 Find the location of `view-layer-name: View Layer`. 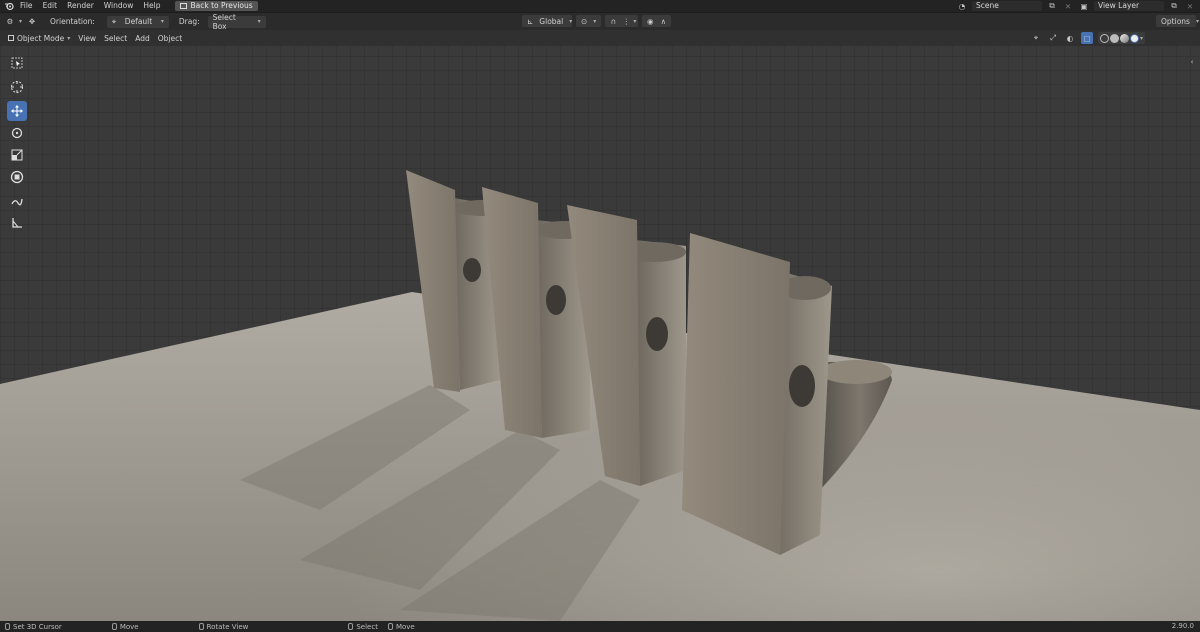

view-layer-name: View Layer is located at coordinates (1119, 5).